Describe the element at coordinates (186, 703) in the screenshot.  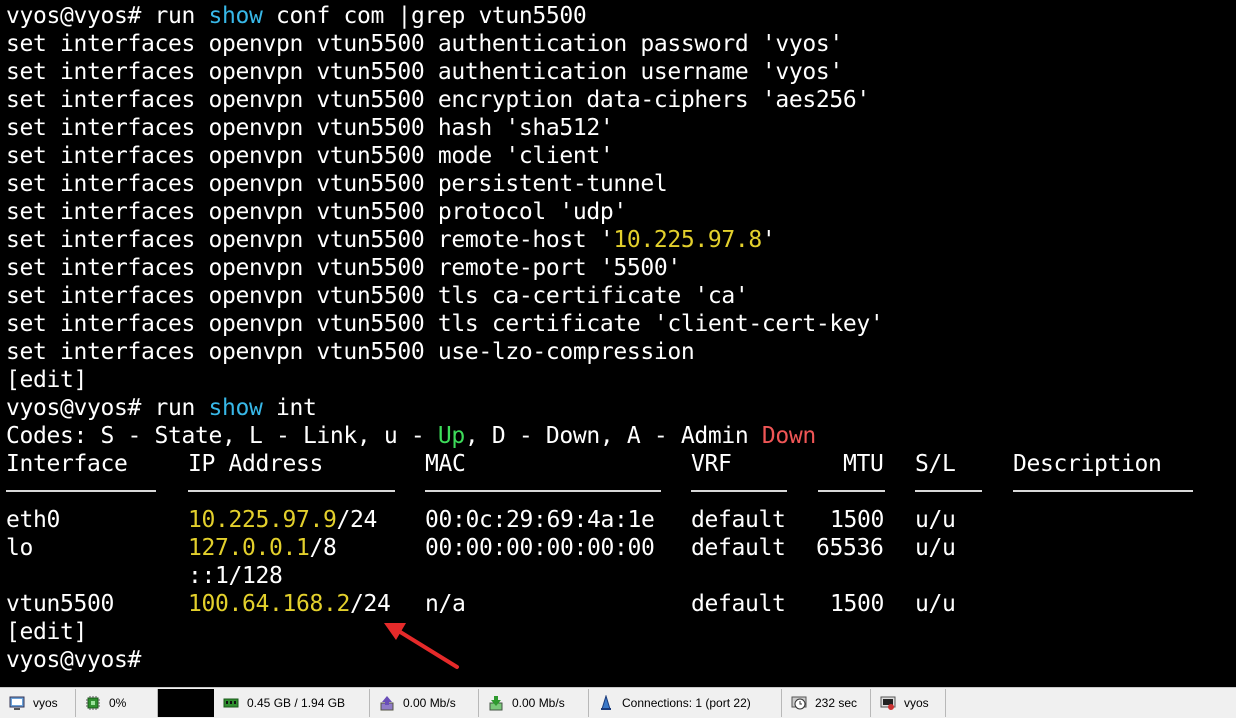
I see `cpu-graph` at that location.